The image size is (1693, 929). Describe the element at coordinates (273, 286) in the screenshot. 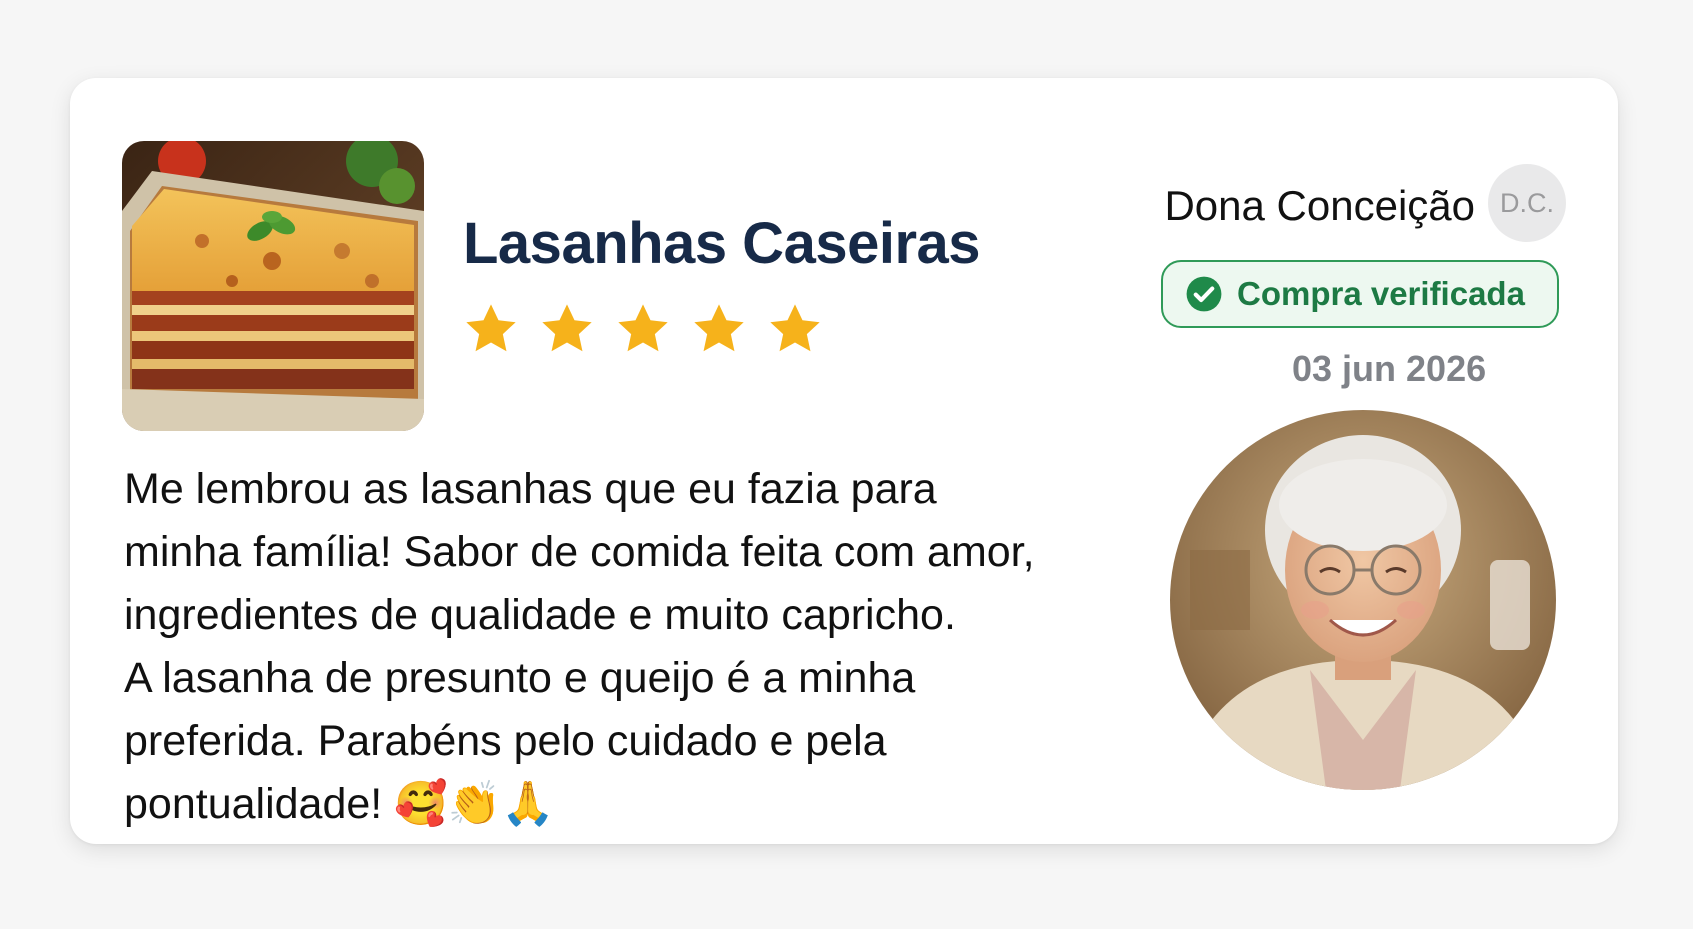

I see `product-image` at that location.